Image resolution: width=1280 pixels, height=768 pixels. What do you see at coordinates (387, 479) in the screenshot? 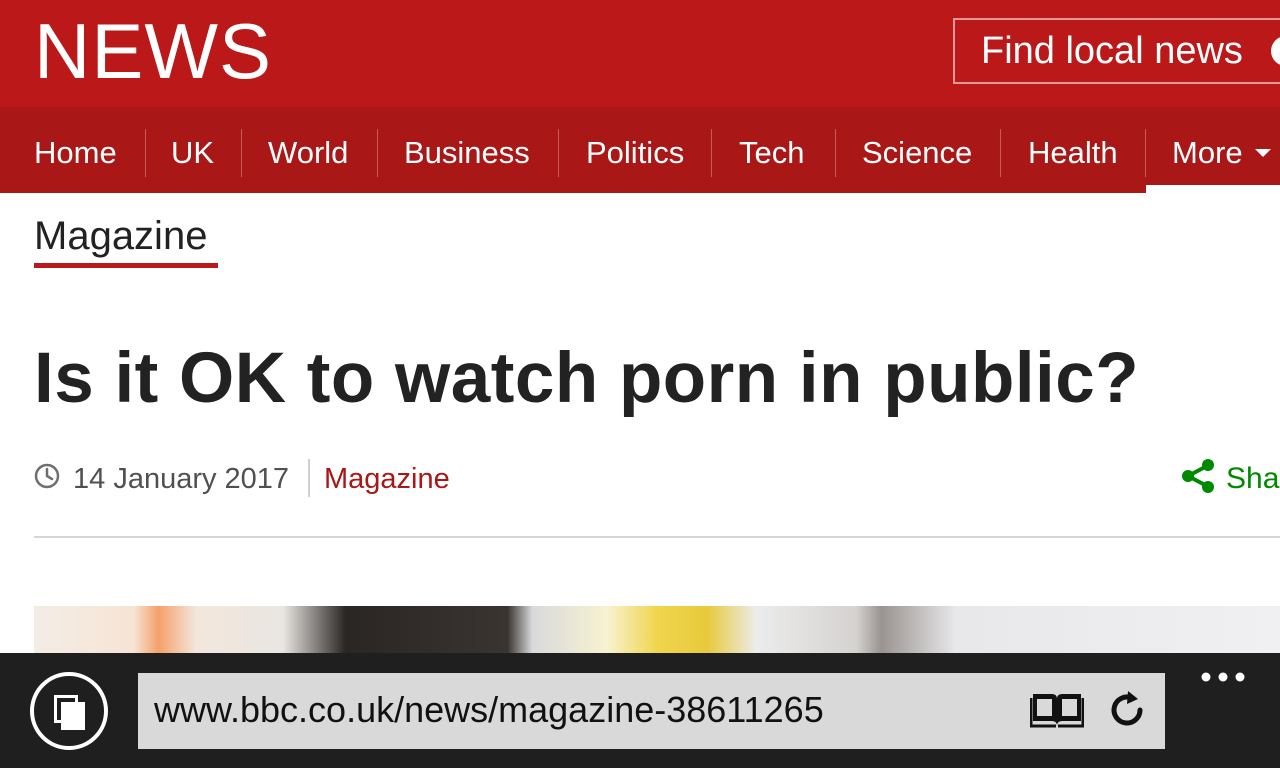
I see `section-link: Magazine` at bounding box center [387, 479].